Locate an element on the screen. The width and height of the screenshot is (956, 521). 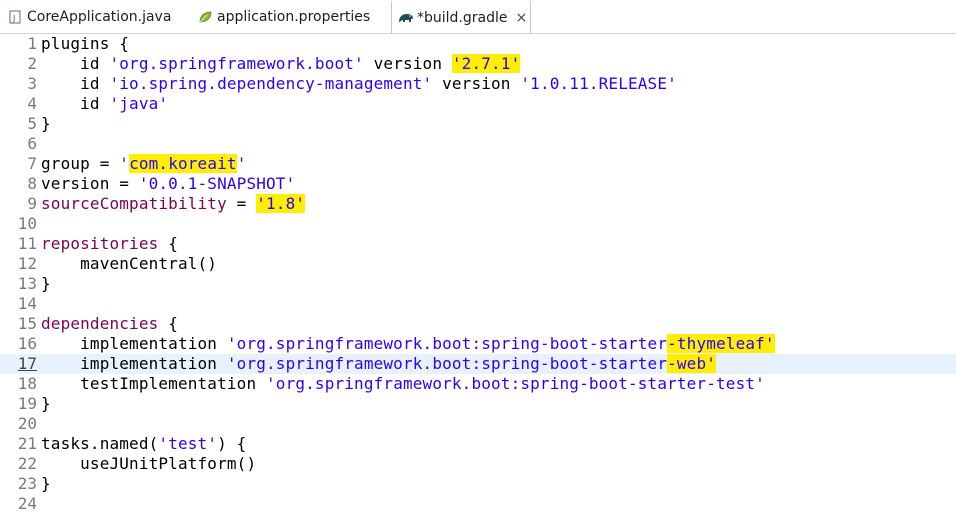
code-token: -thymeleaf' is located at coordinates (721, 343).